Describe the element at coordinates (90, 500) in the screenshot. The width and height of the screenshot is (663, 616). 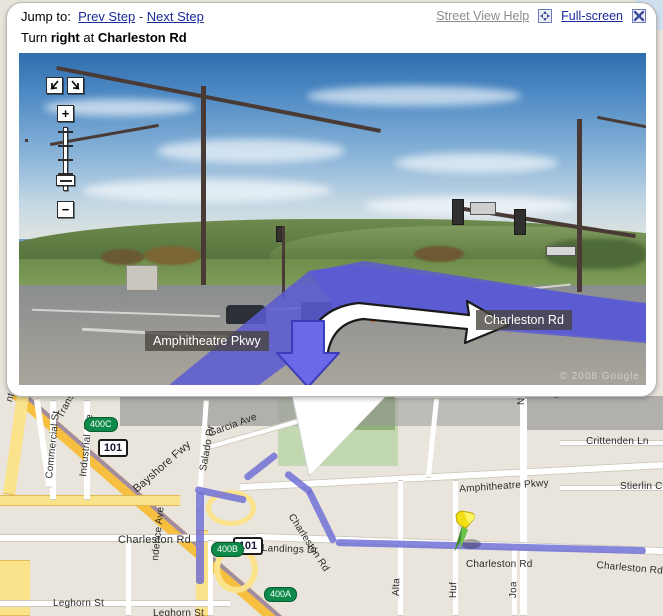
I see `map-road-yellow-horizontal` at that location.